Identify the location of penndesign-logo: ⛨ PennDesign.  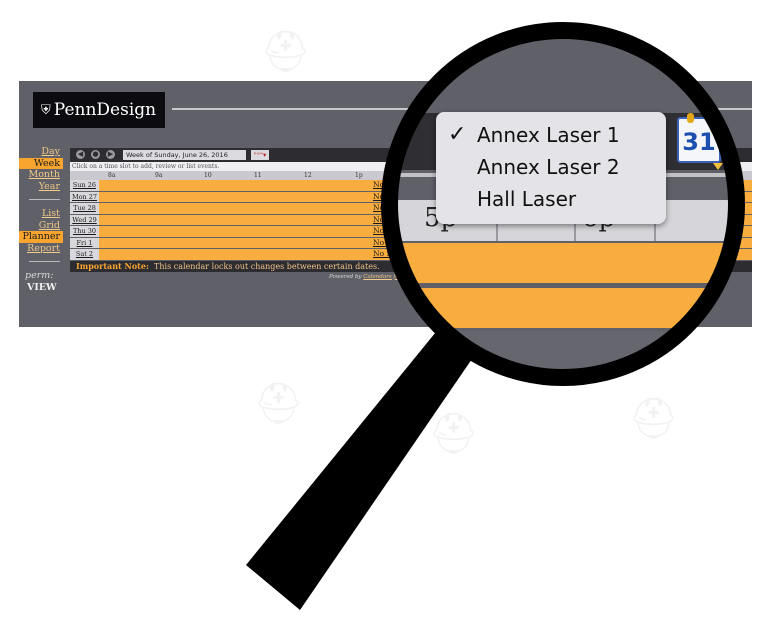
(99, 110).